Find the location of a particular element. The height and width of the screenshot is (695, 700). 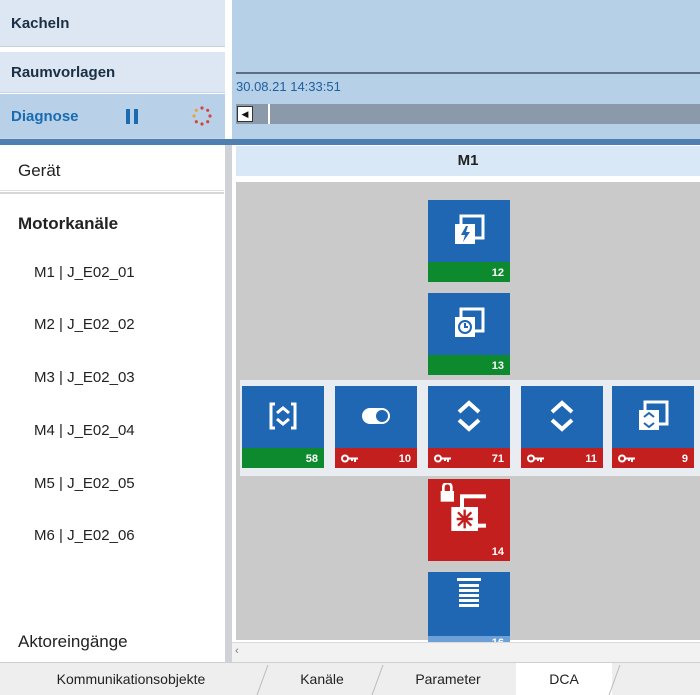

nav-raumvorlagen: Raumvorlagen is located at coordinates (112, 72).